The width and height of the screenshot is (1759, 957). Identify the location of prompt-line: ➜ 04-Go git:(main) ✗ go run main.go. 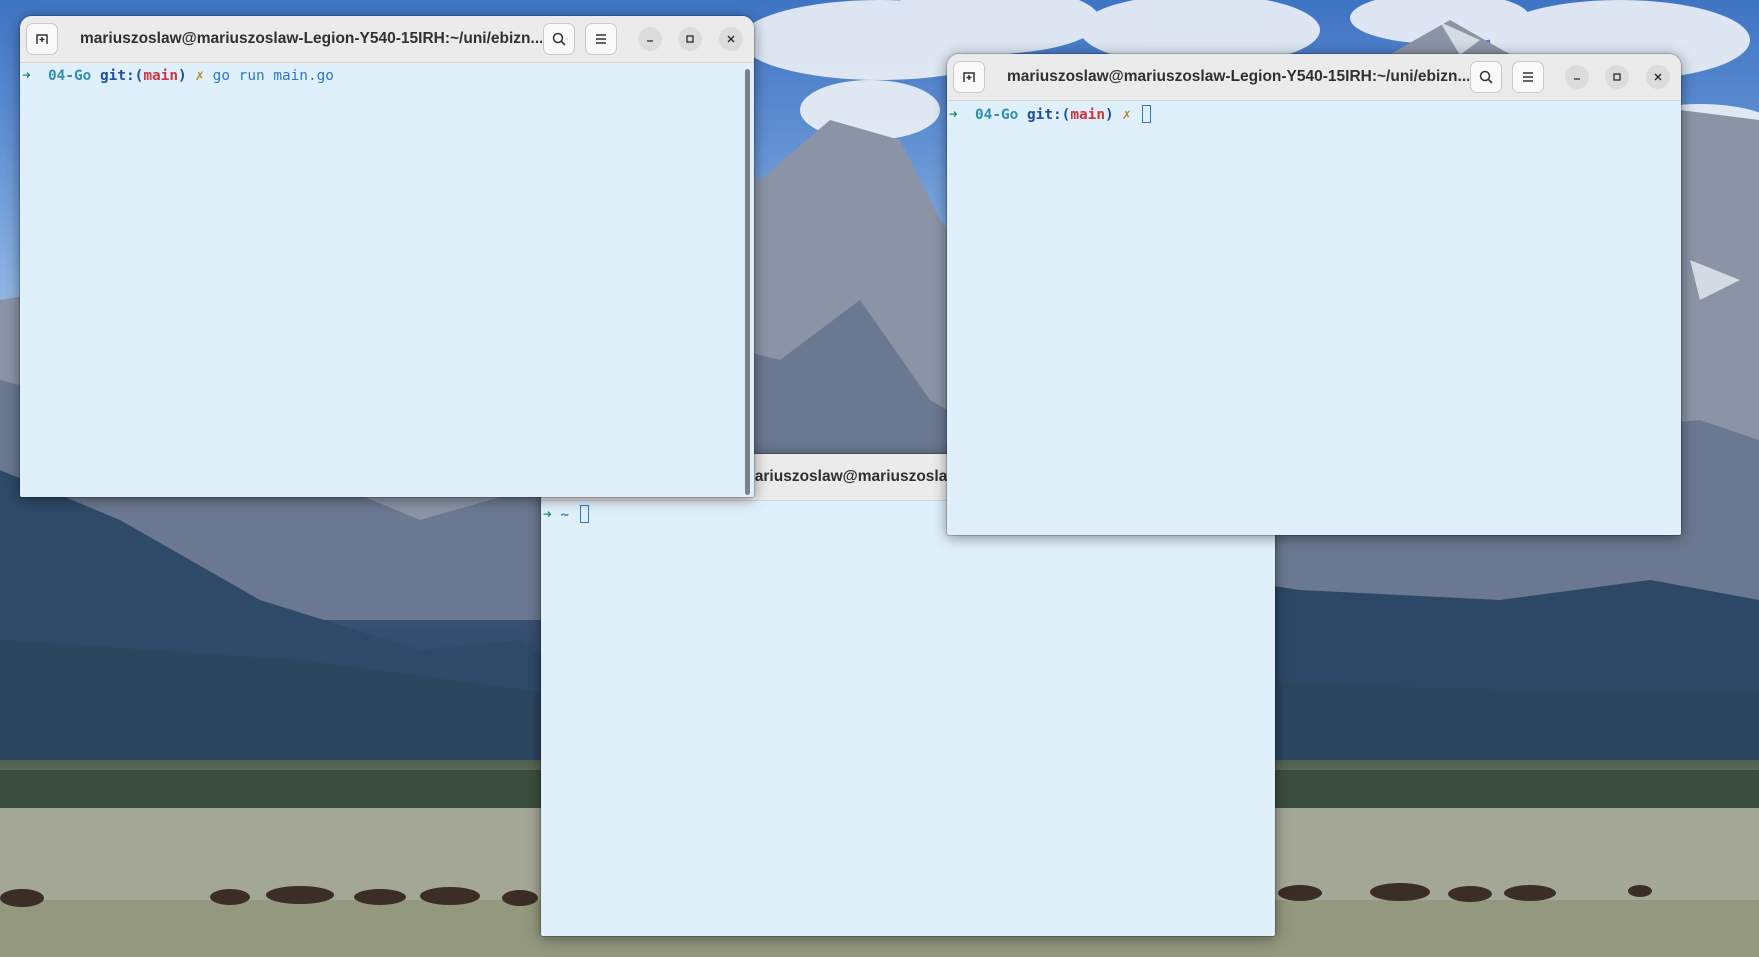
(178, 76).